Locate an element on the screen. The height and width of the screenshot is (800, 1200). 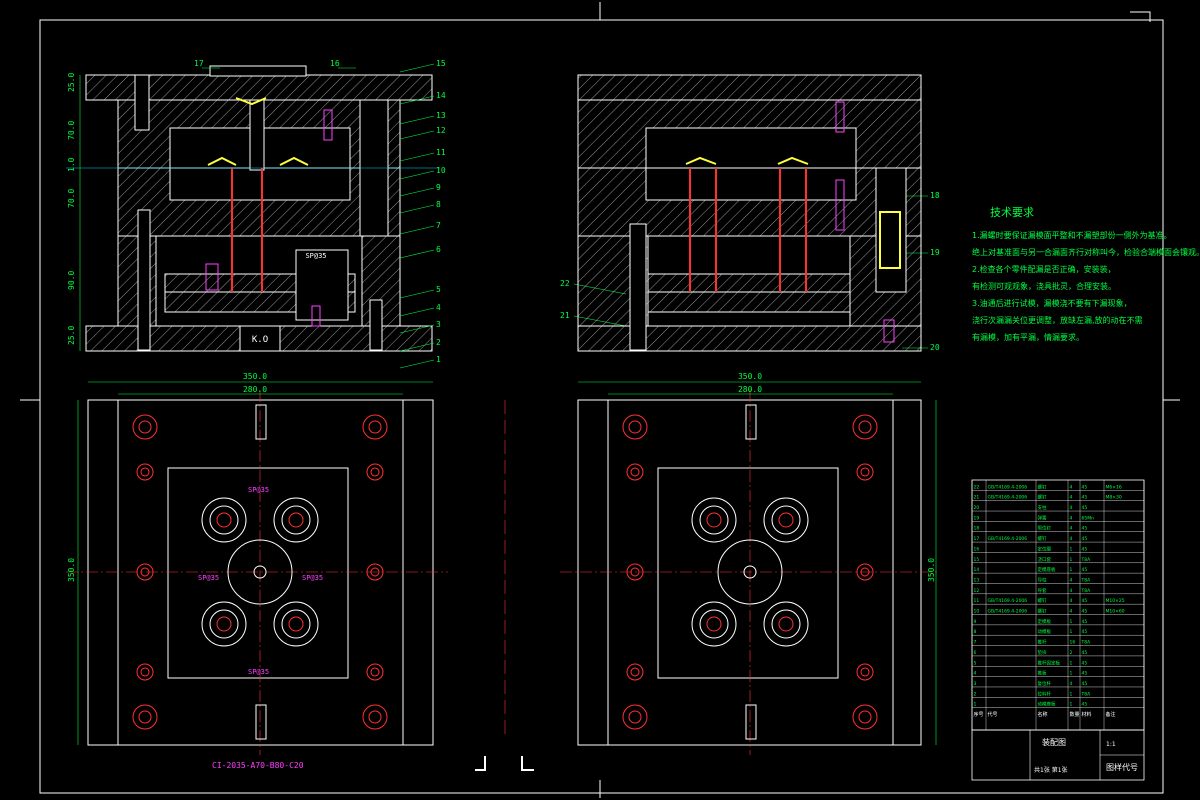
callout-18: 18 is located at coordinates (935, 195).